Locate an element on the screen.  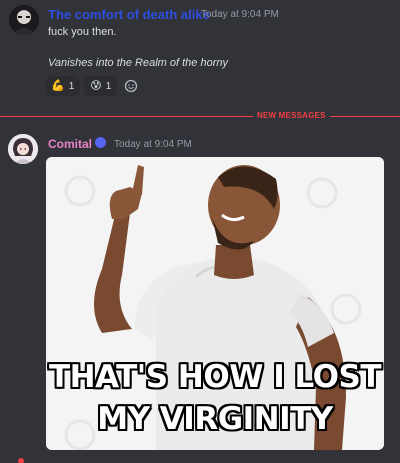
new-messages-divider: NEW MESSAGES is located at coordinates (200, 117).